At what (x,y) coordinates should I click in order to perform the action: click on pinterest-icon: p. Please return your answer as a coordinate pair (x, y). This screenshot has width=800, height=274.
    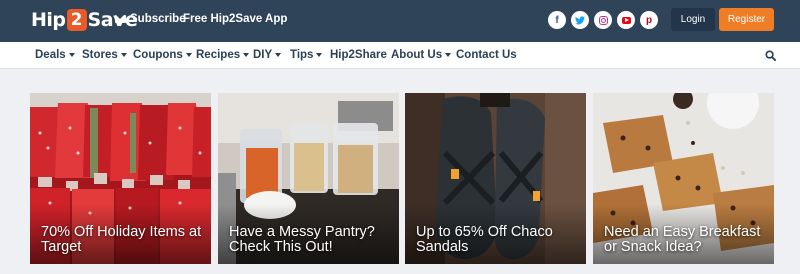
    Looking at the image, I should click on (649, 20).